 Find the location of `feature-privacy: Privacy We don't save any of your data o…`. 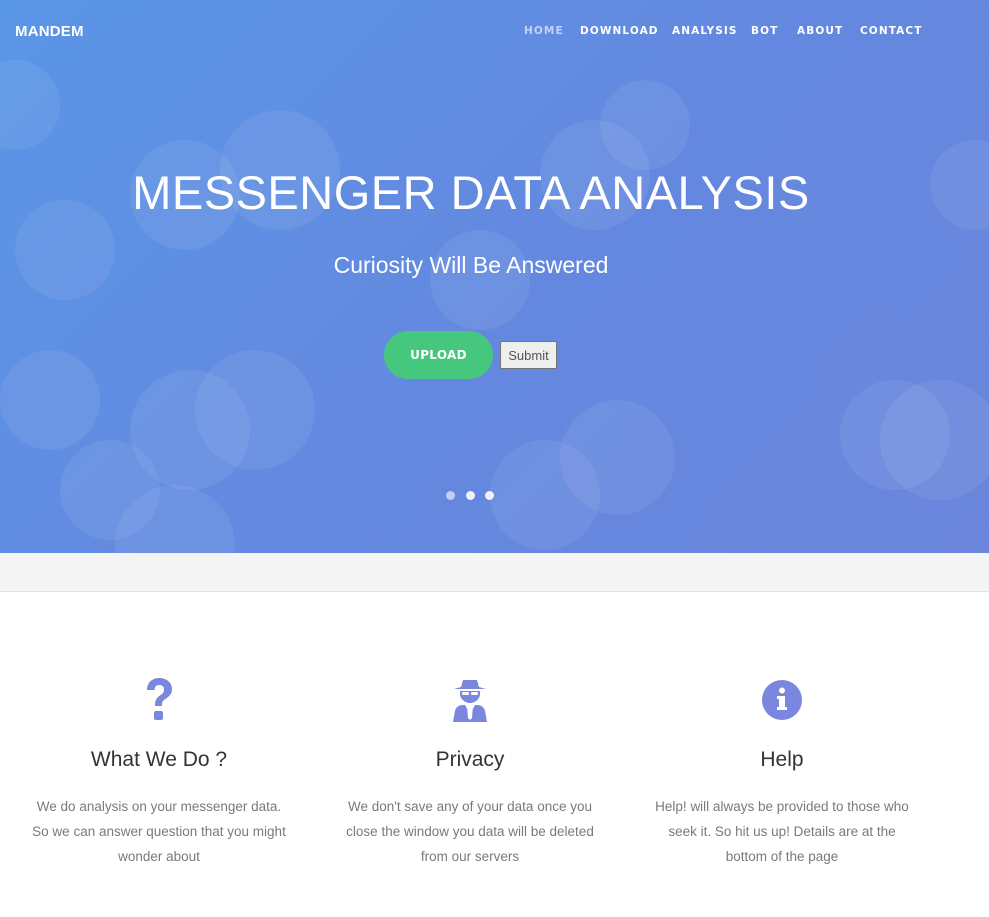

feature-privacy: Privacy We don't save any of your data o… is located at coordinates (470, 754).